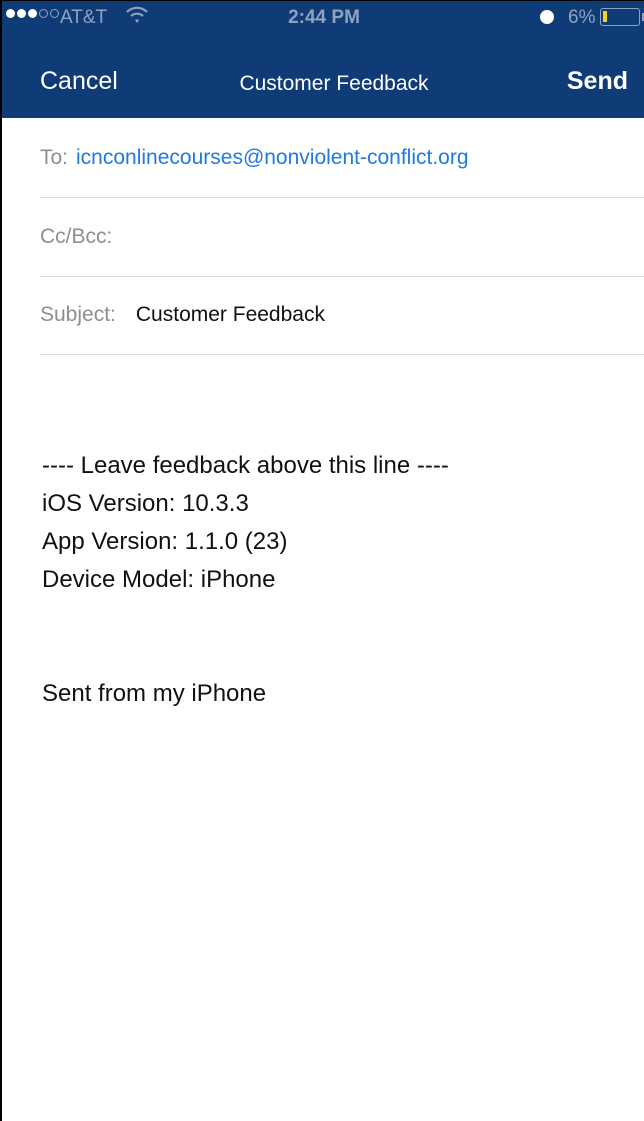  What do you see at coordinates (76, 236) in the screenshot?
I see `cc-bcc-label: Cc/Bcc:` at bounding box center [76, 236].